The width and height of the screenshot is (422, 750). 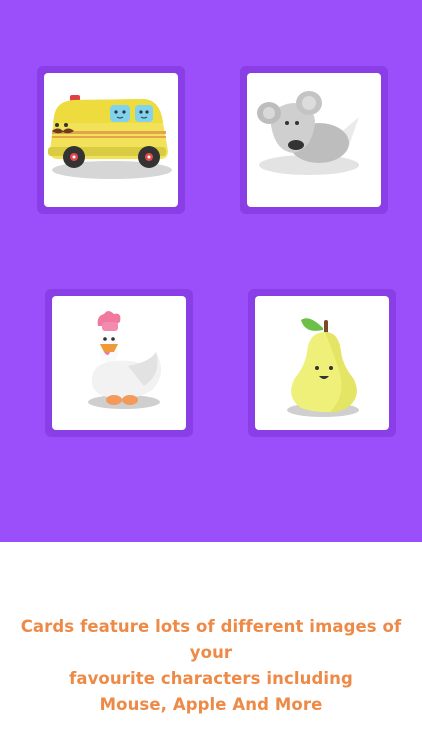 What do you see at coordinates (211, 678) in the screenshot?
I see `caption-line-2: favourite characters including` at bounding box center [211, 678].